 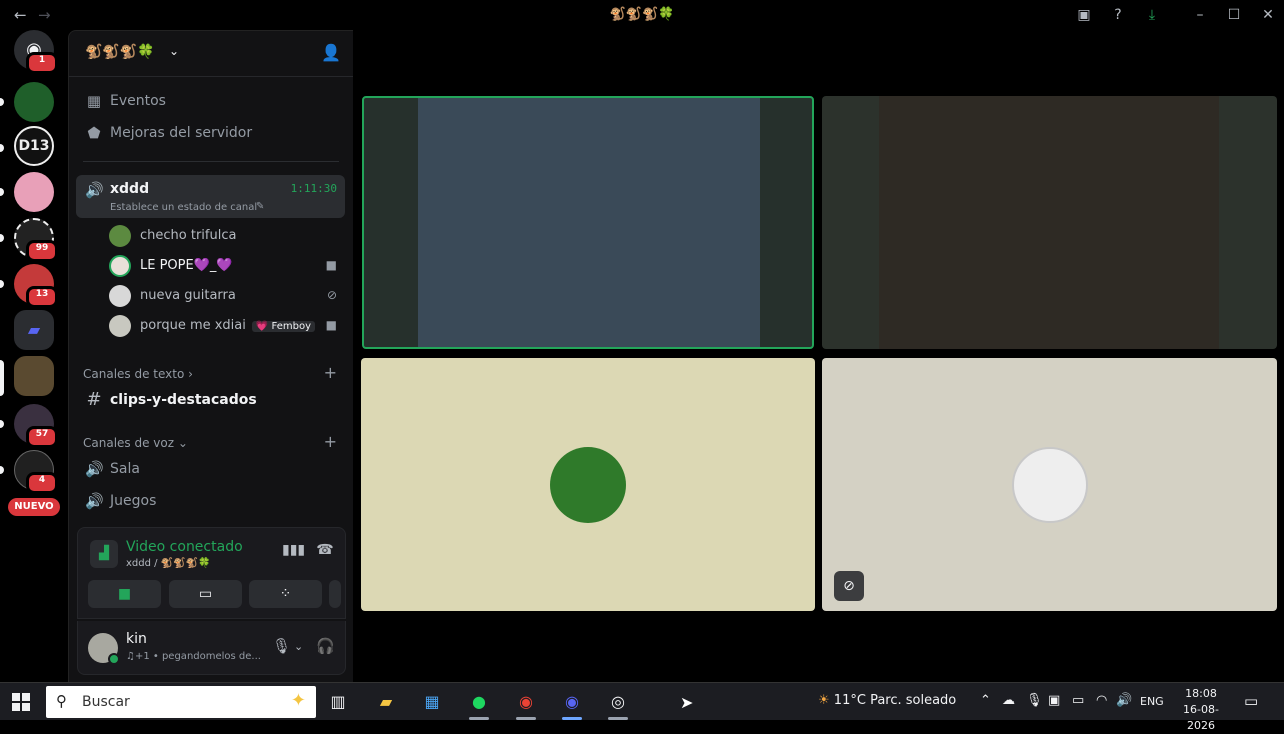 What do you see at coordinates (212, 401) in the screenshot?
I see `text-channel-item: # clips-y-destacados` at bounding box center [212, 401].